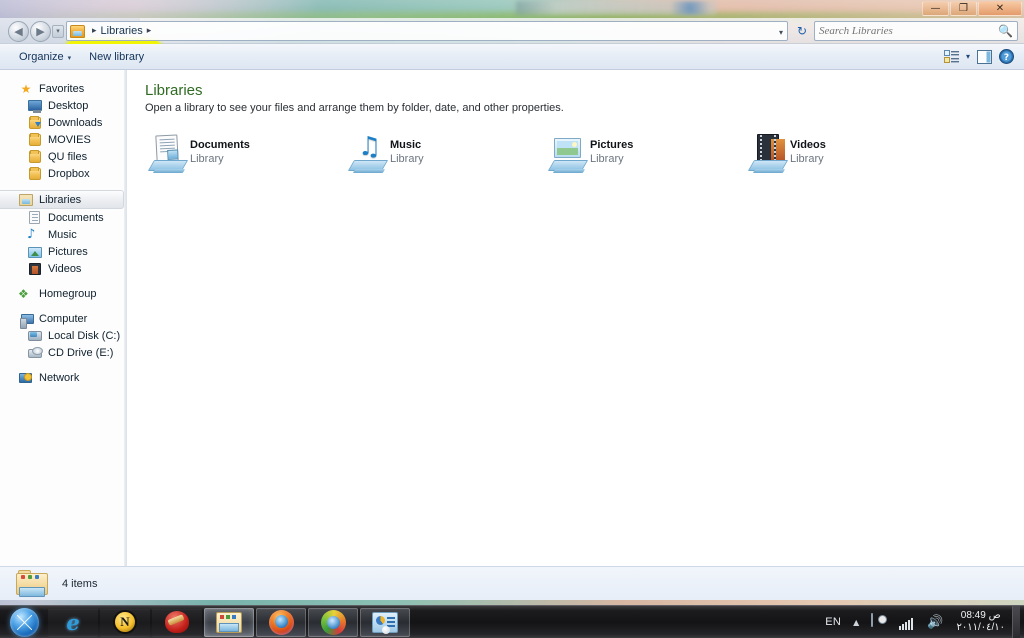 The width and height of the screenshot is (1024, 638). What do you see at coordinates (68, 293) in the screenshot?
I see `sidebar-label: Homegroup` at bounding box center [68, 293].